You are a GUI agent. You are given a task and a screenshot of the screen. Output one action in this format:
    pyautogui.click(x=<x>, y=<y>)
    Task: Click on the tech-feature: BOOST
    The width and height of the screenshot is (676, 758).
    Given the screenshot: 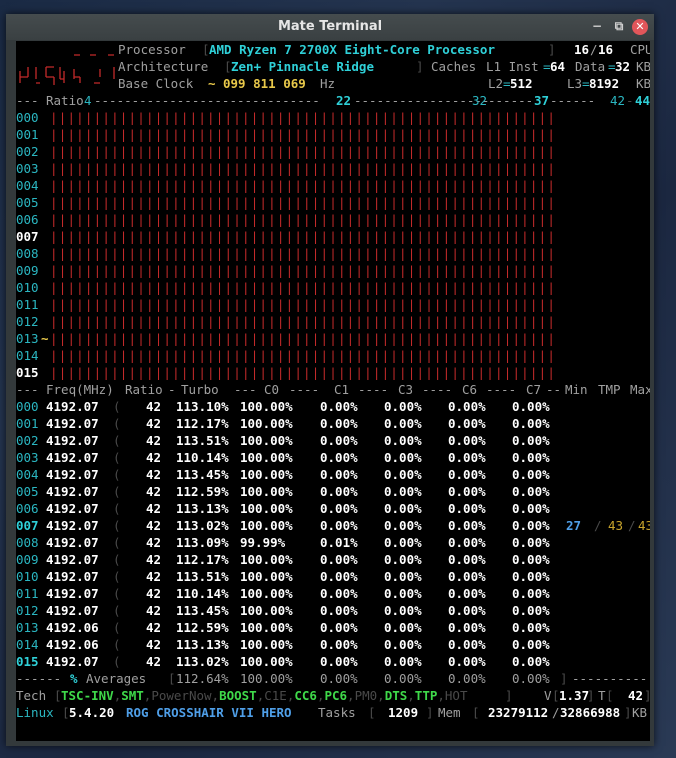 What is the action you would take?
    pyautogui.click(x=238, y=695)
    